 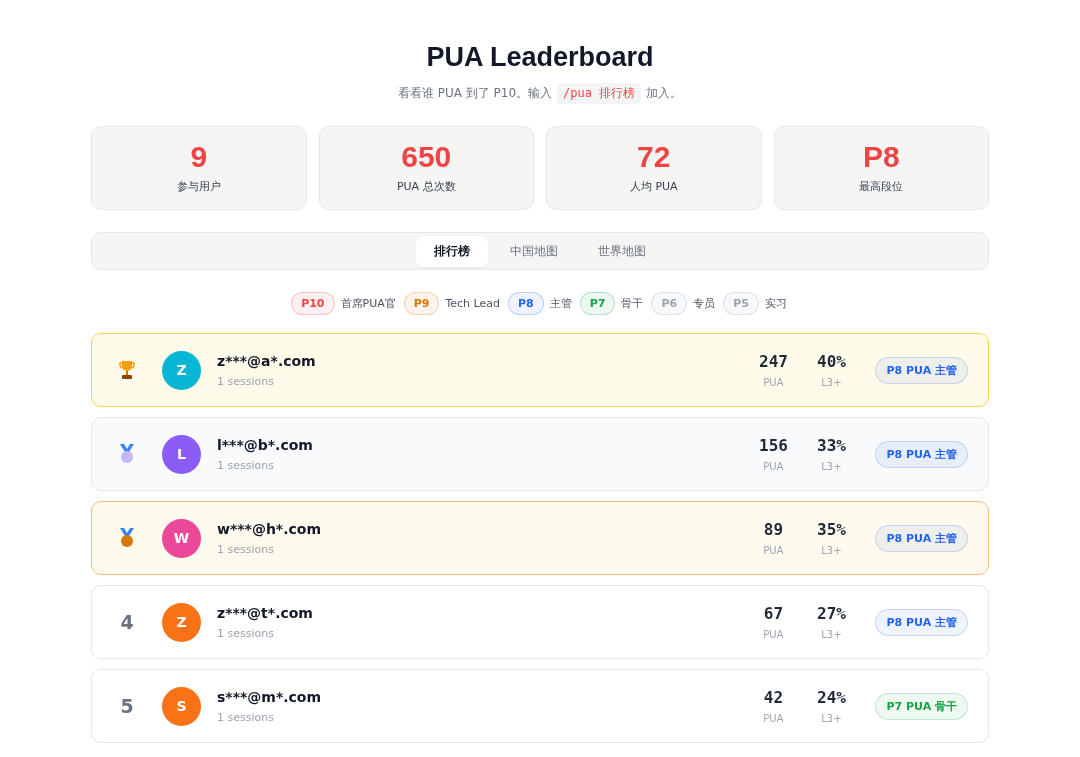 What do you see at coordinates (313, 303) in the screenshot?
I see `tier-pill: P10` at bounding box center [313, 303].